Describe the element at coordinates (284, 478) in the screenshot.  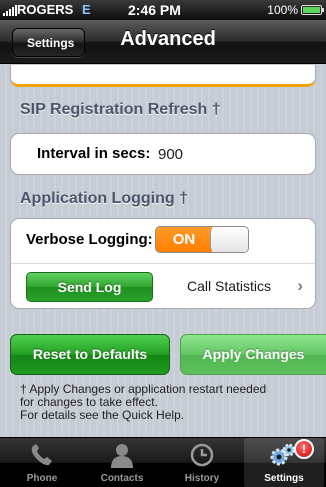
I see `tab-label: Settings` at that location.